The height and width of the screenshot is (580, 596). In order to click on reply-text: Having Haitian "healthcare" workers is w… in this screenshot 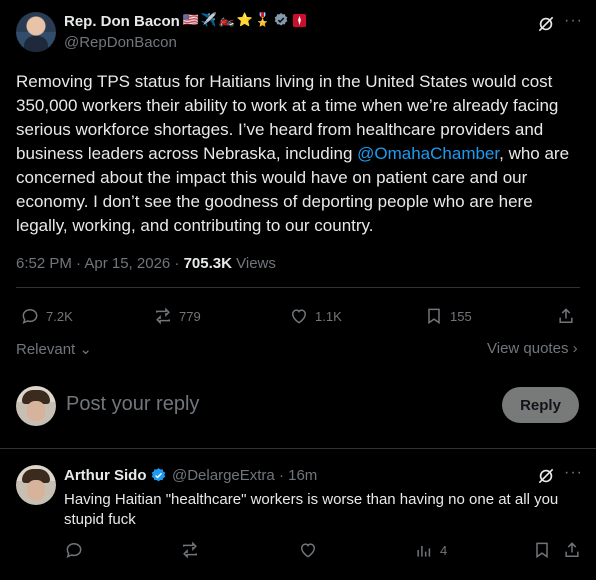, I will do `click(311, 509)`.